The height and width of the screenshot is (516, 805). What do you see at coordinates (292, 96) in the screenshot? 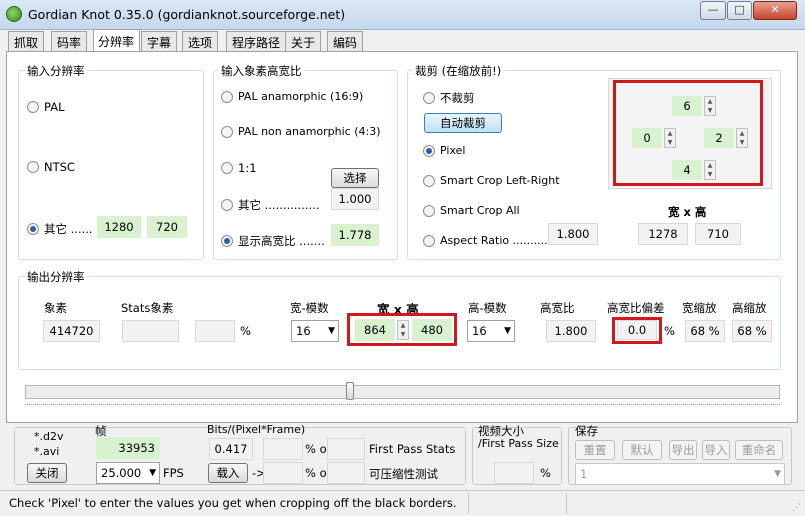
I see `radio-pal-anamorphic: PAL anamorphic (16:9)` at bounding box center [292, 96].